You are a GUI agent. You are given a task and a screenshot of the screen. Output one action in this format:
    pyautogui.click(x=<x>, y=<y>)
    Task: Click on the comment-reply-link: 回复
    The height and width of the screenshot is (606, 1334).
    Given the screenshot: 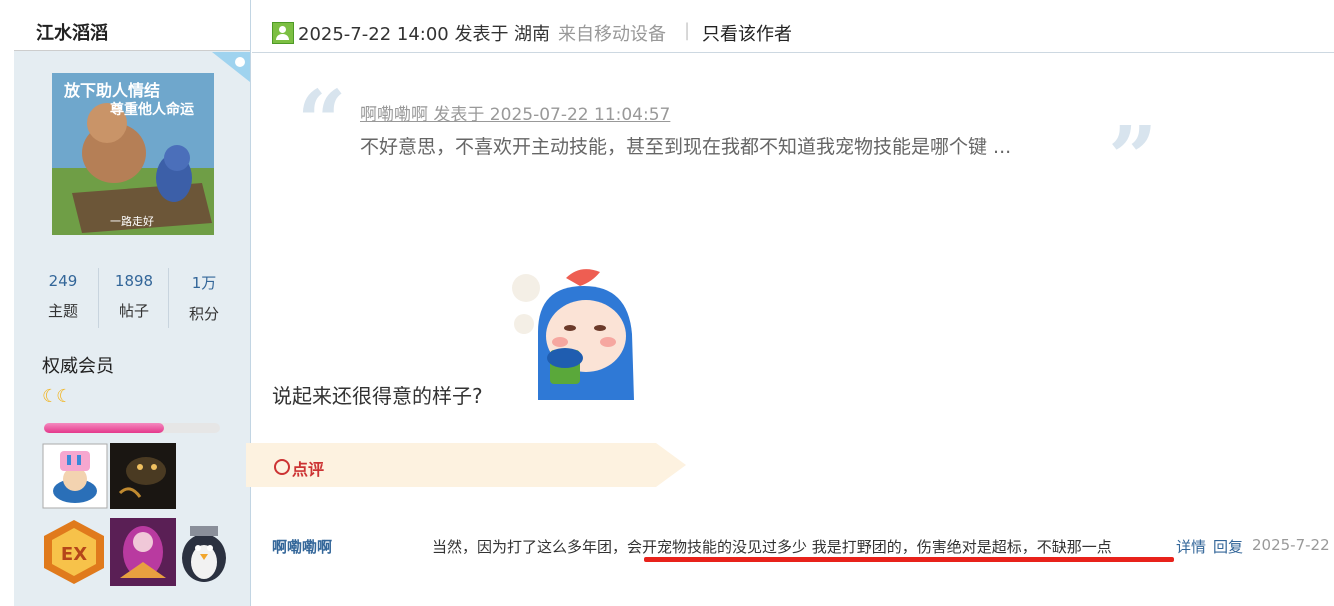 What is the action you would take?
    pyautogui.click(x=1228, y=546)
    